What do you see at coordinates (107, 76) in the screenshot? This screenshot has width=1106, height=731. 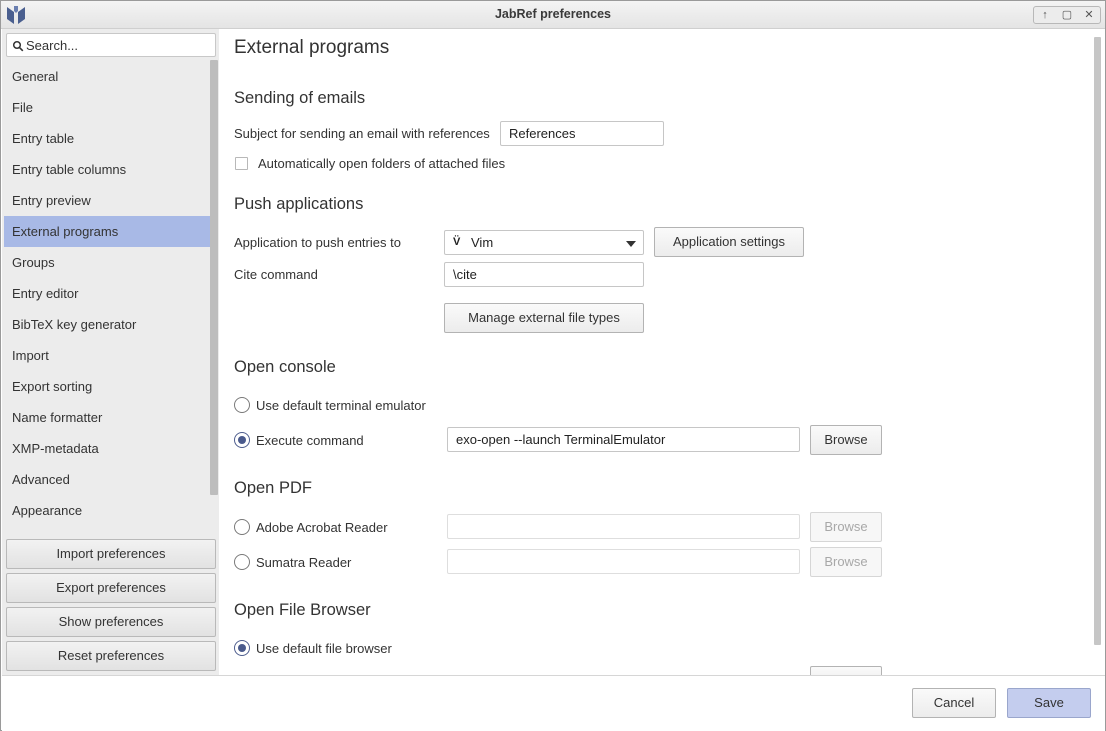 I see `sidebar-item-general: General` at bounding box center [107, 76].